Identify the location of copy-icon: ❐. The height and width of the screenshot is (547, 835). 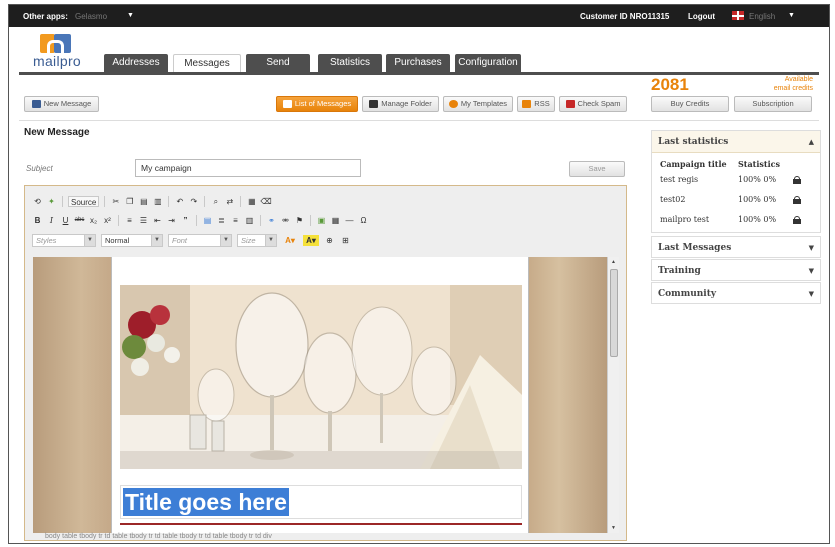
(129, 201).